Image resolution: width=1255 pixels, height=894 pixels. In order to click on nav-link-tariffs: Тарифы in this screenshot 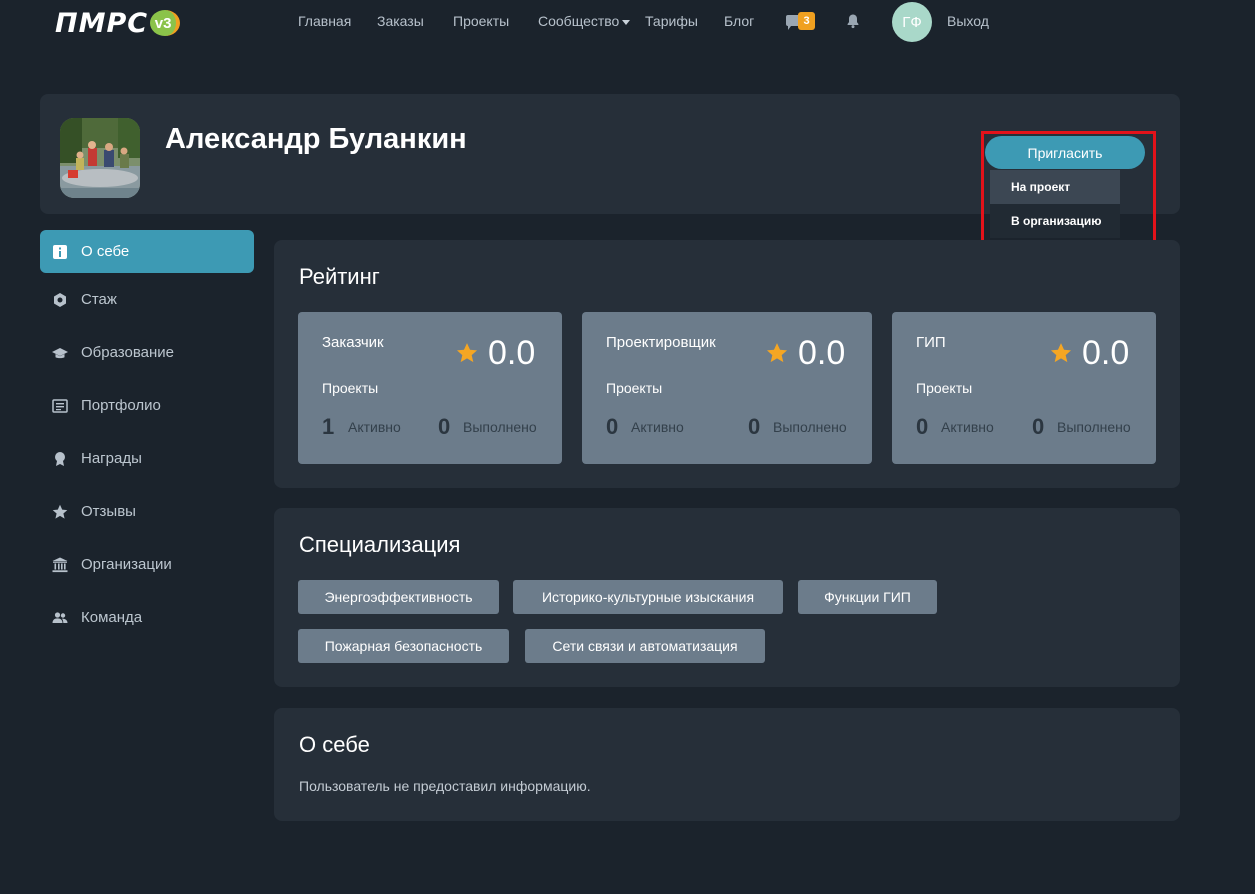, I will do `click(671, 21)`.